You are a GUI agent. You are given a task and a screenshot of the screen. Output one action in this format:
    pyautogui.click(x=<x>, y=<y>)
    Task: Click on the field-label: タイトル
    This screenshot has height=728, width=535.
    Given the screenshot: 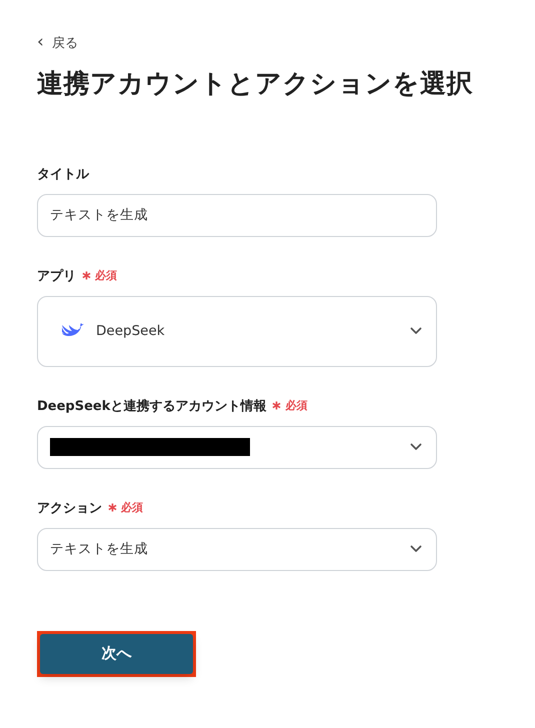 What is the action you would take?
    pyautogui.click(x=63, y=174)
    